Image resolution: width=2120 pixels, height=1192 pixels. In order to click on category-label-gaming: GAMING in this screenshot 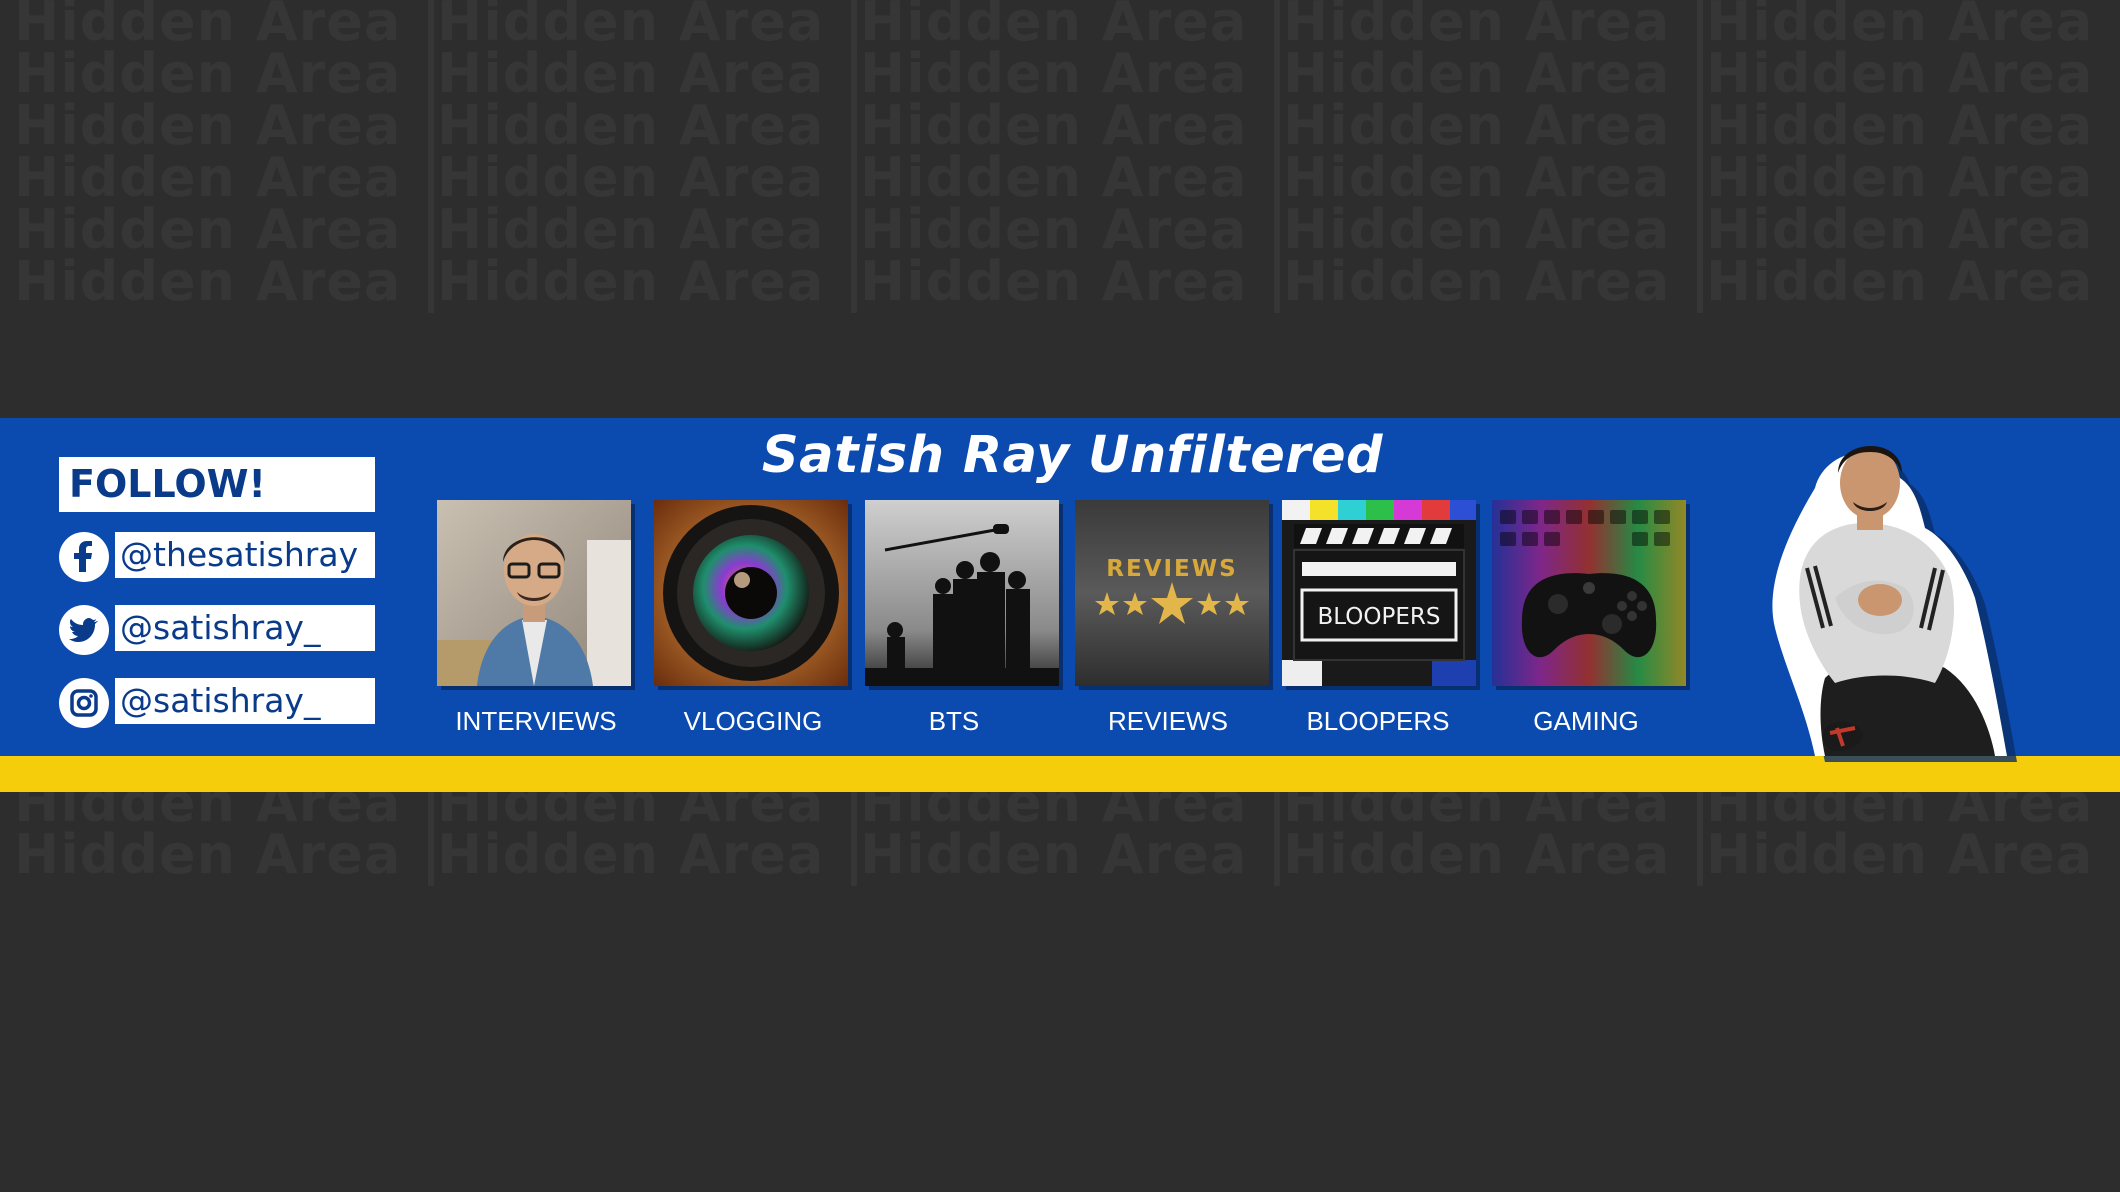, I will do `click(1586, 721)`.